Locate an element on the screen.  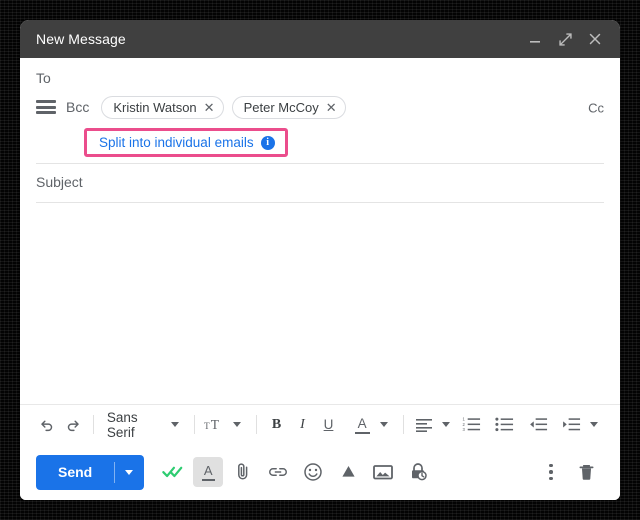
image-icon is located at coordinates (383, 472).